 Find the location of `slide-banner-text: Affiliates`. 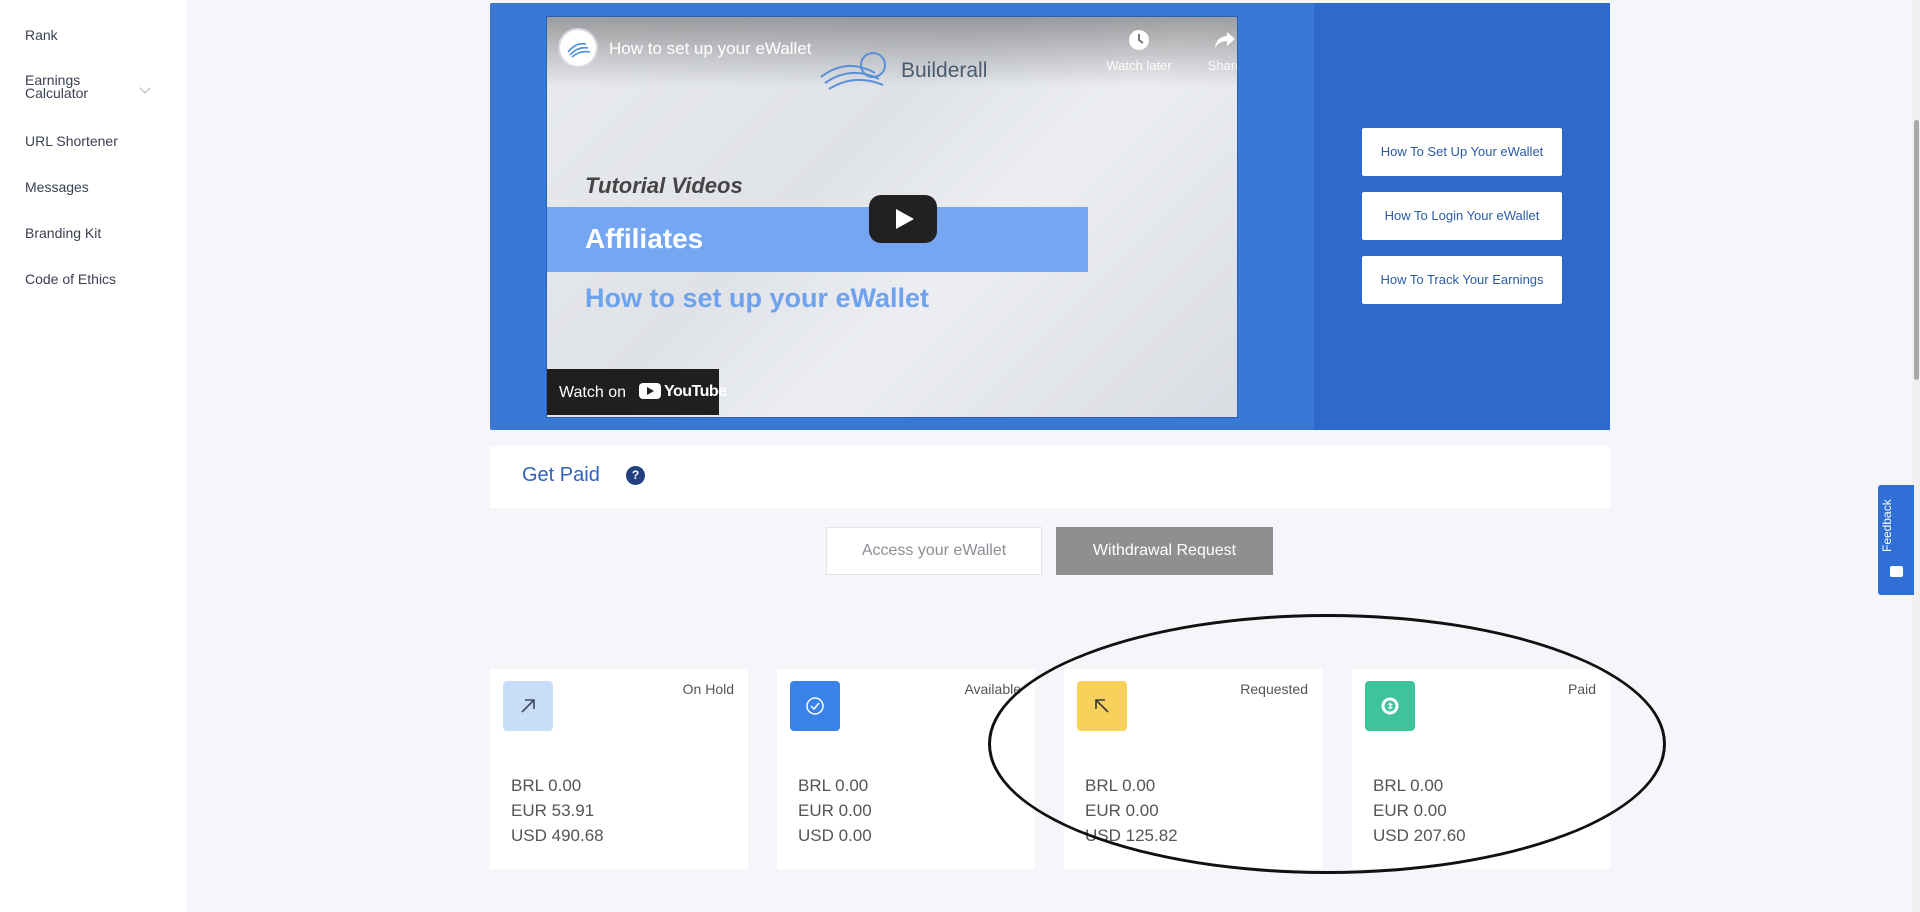

slide-banner-text: Affiliates is located at coordinates (644, 238).